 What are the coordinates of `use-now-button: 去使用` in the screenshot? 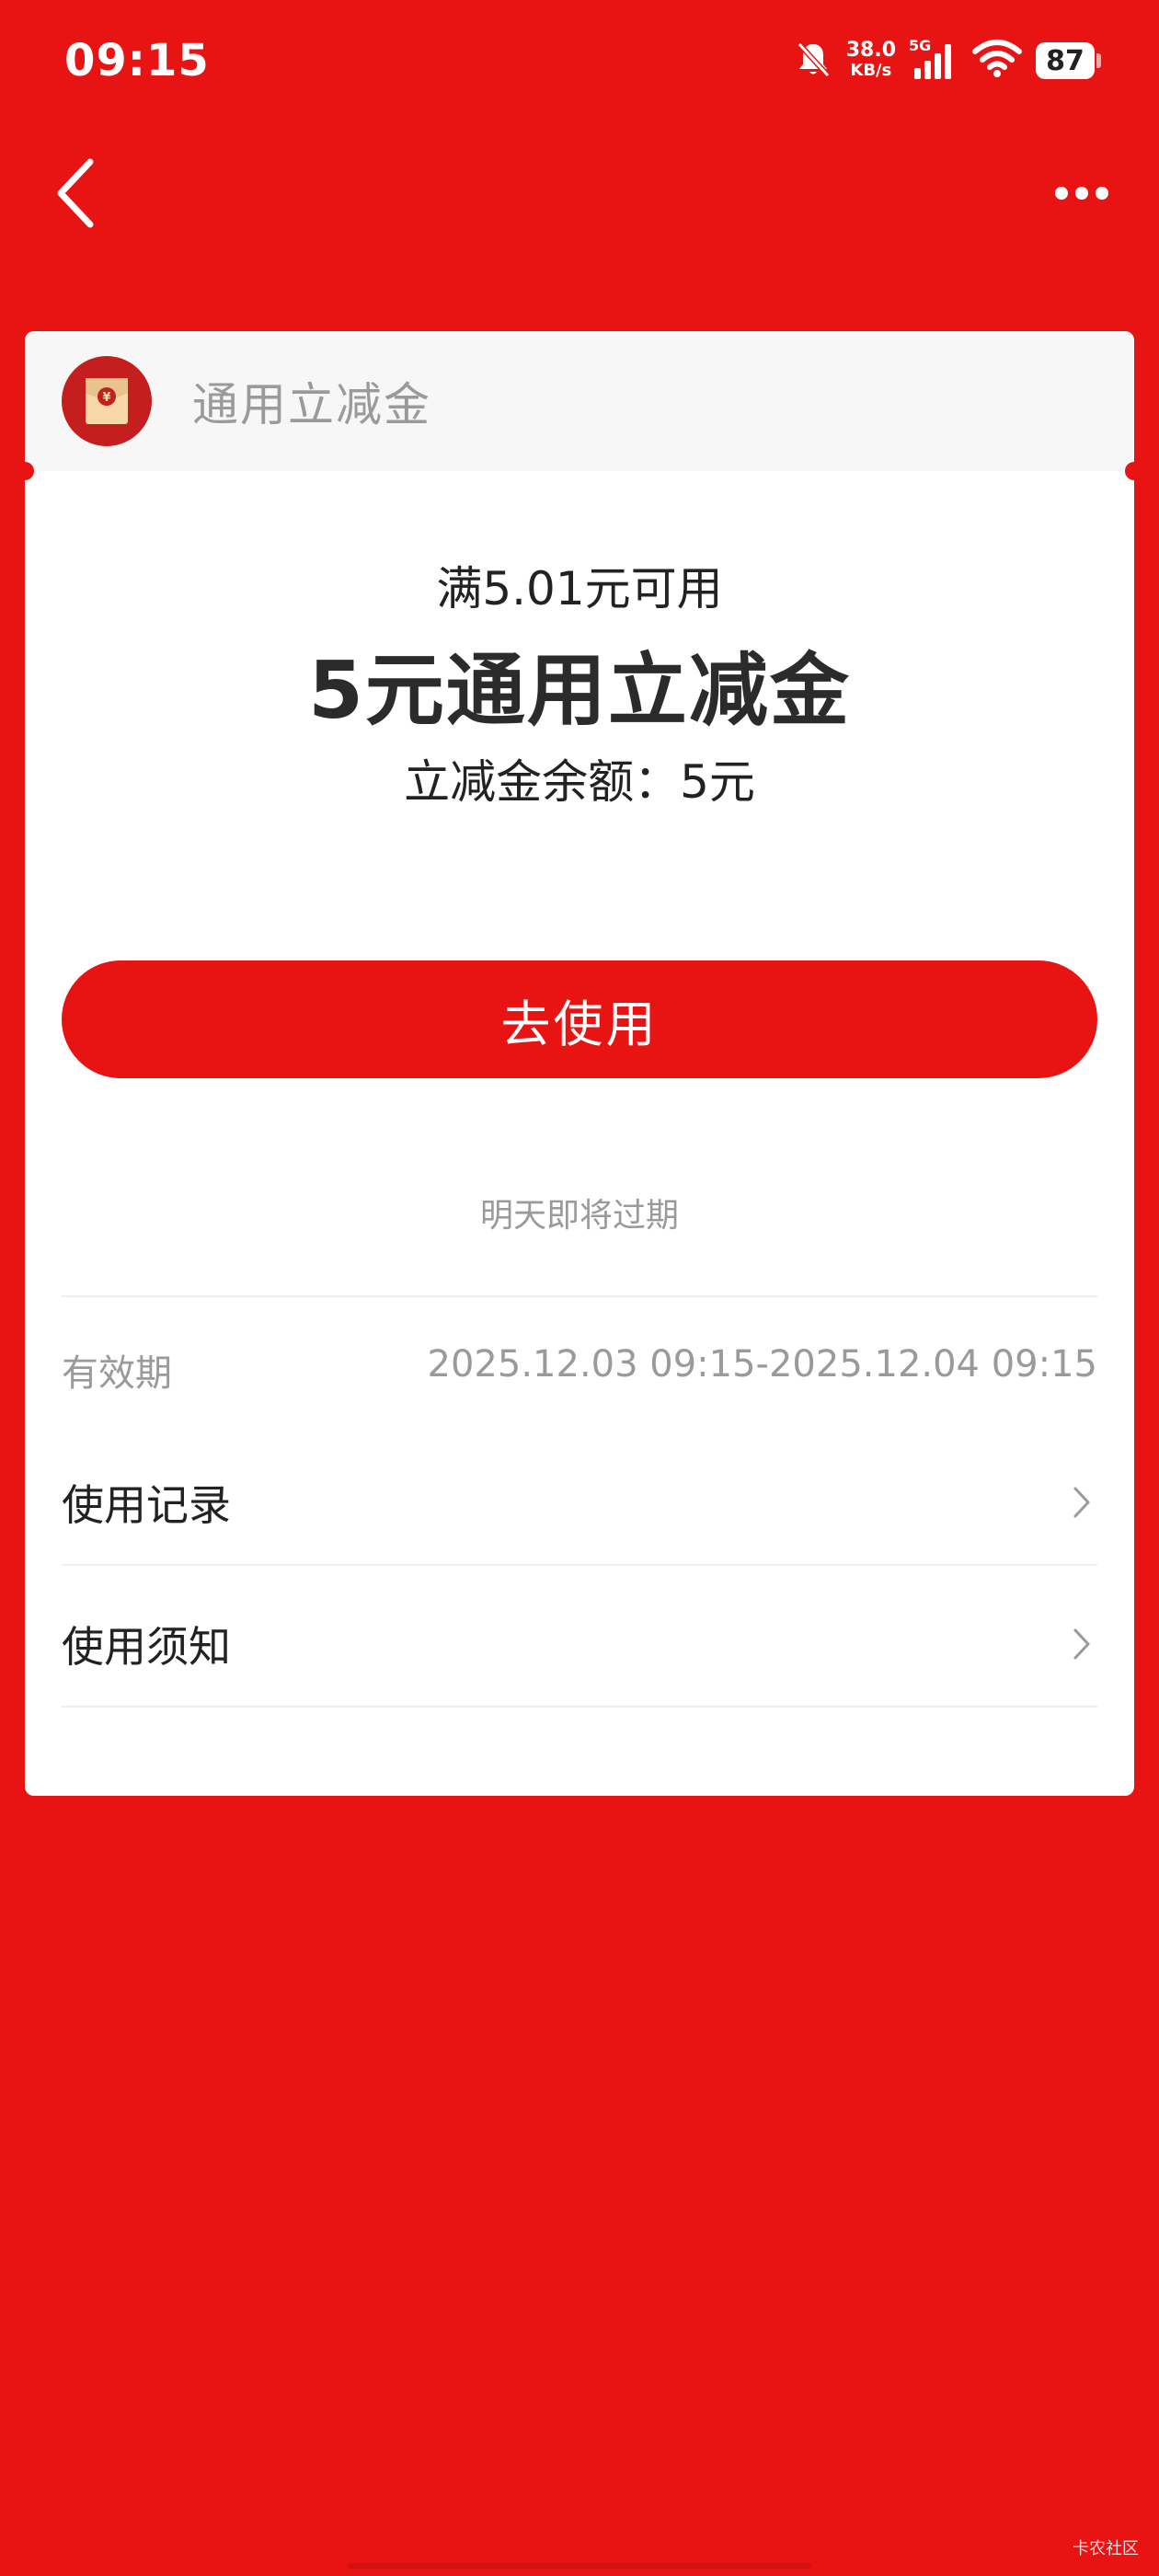 It's located at (579, 1019).